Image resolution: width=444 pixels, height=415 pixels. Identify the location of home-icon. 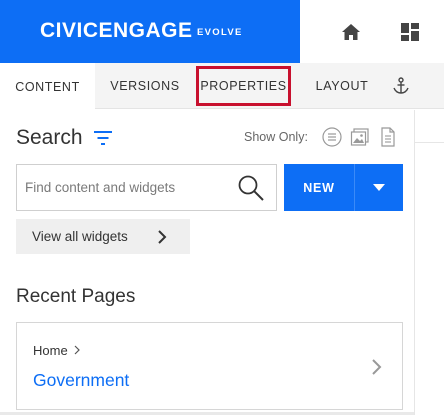
(351, 32).